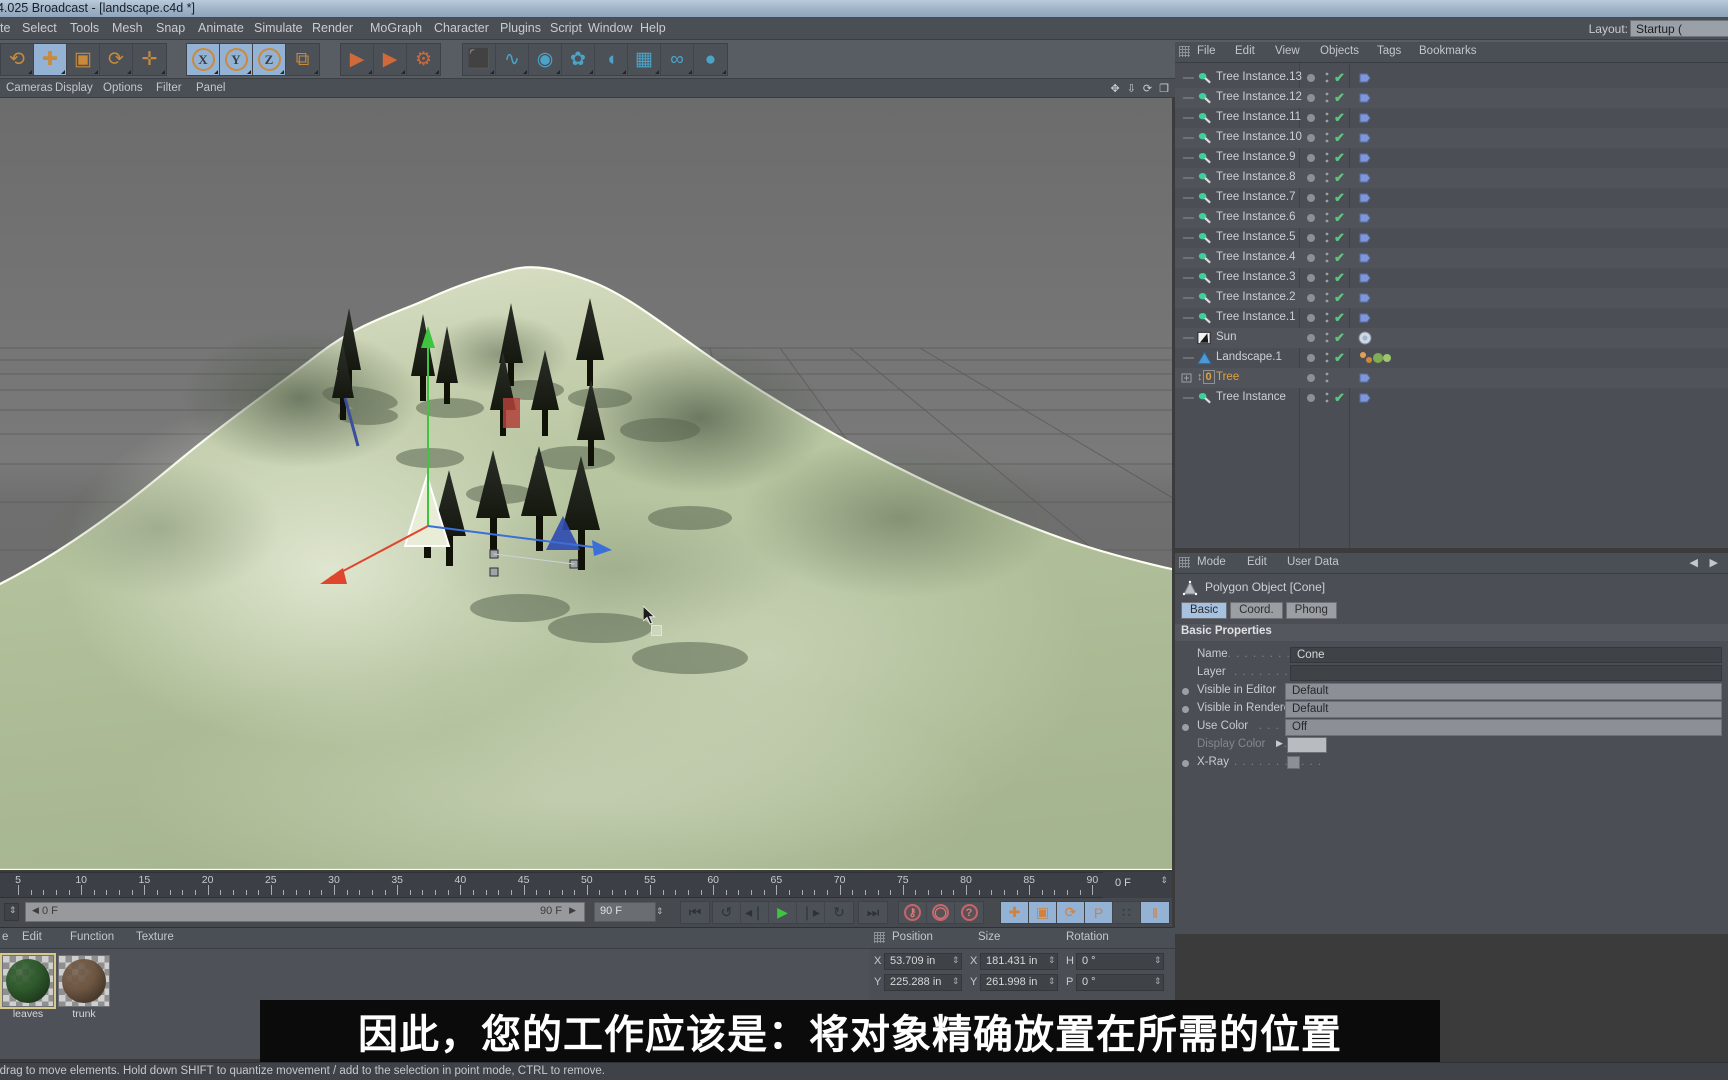  I want to click on menu-item-mograph: MoGraph, so click(396, 28).